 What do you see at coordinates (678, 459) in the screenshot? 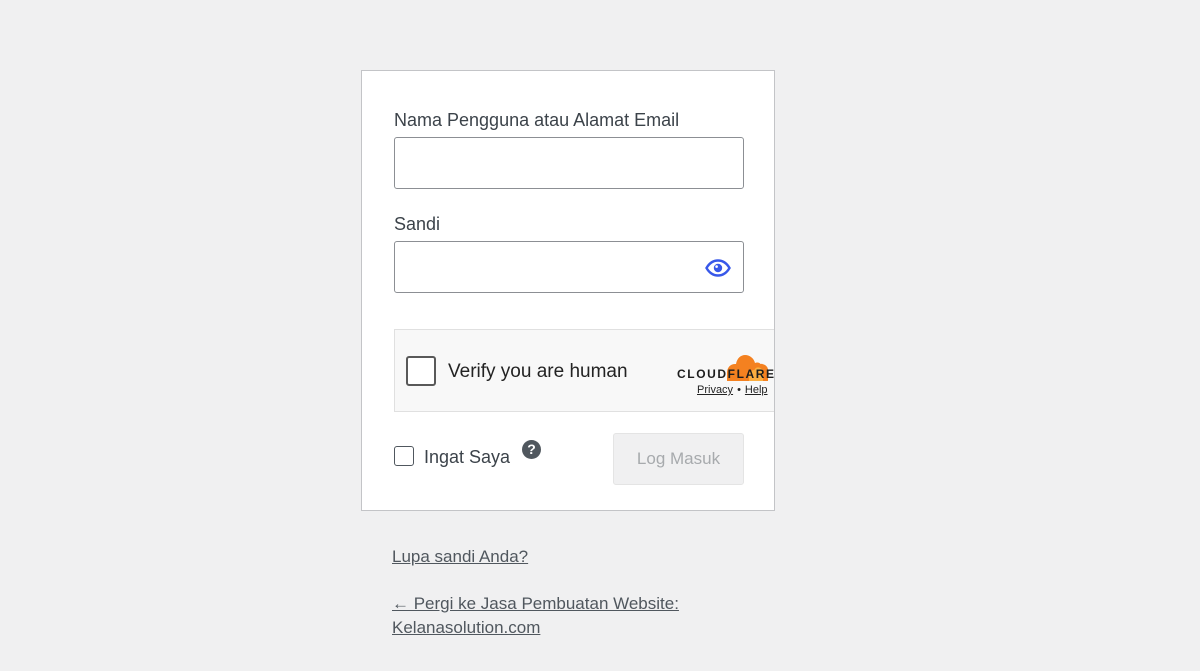
I see `login-button: Log Masuk` at bounding box center [678, 459].